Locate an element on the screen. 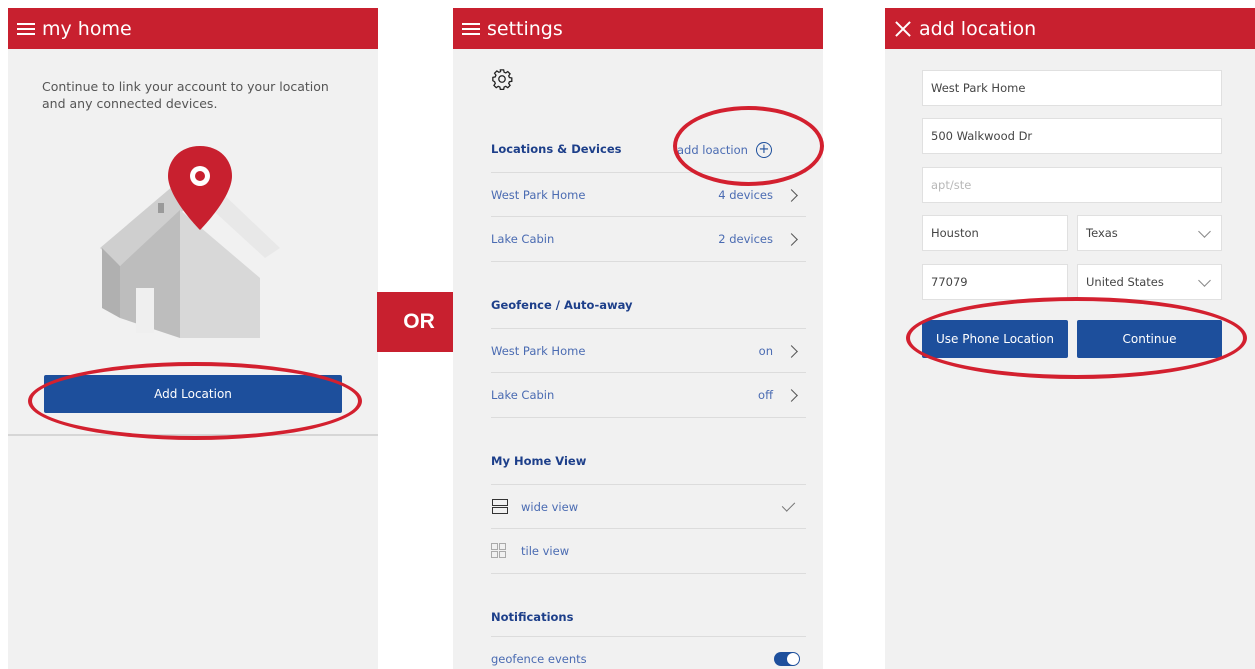  gear-icon is located at coordinates (502, 79).